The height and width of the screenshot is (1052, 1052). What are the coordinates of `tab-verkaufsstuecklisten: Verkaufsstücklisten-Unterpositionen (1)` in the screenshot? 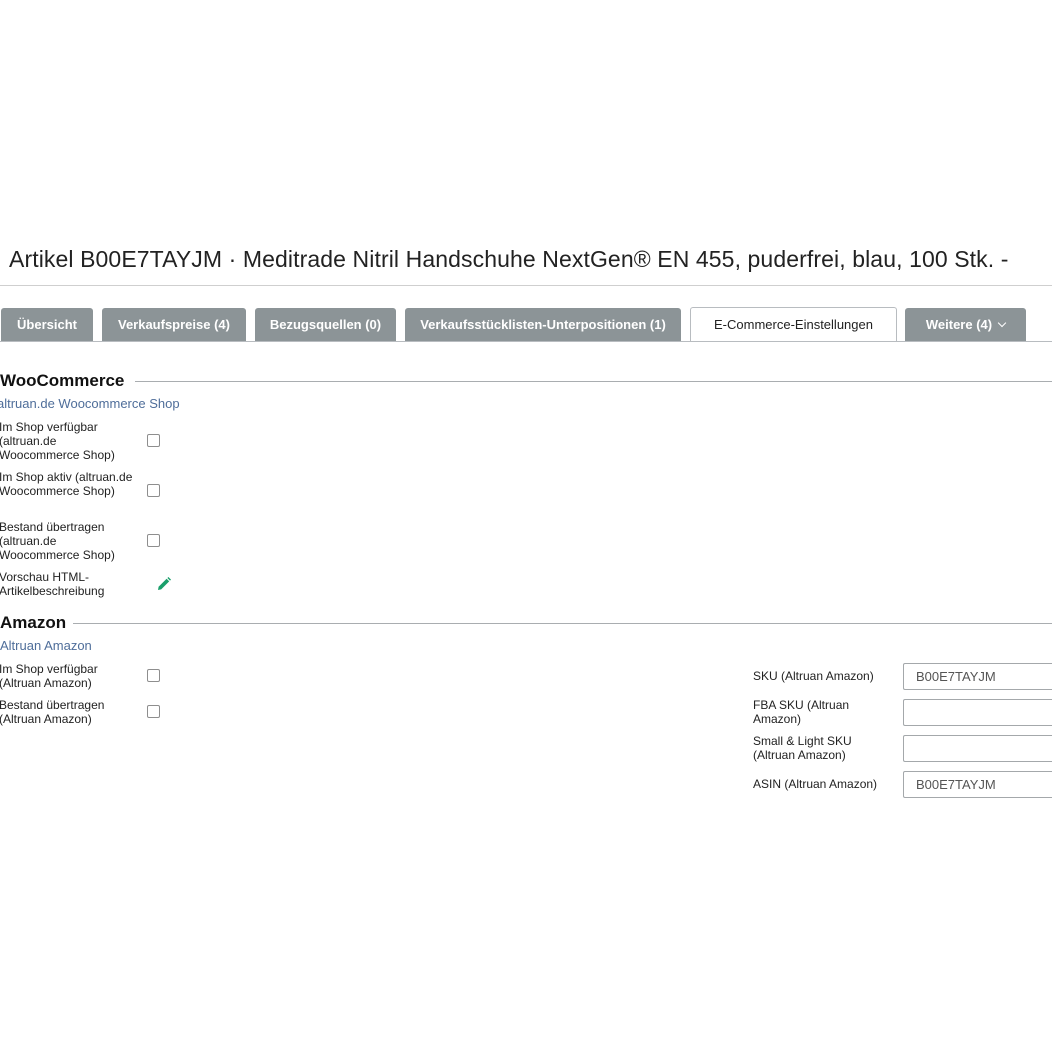 It's located at (543, 324).